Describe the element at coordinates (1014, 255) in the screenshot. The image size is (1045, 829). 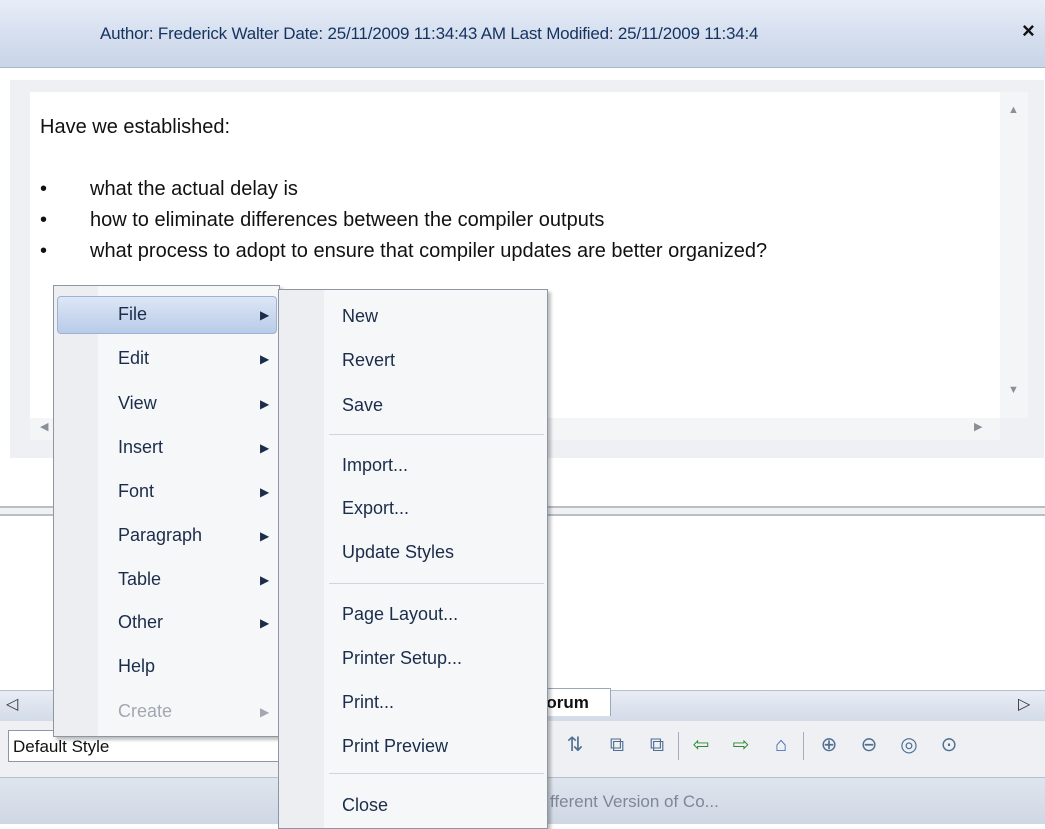
I see `vertical-scrollbar: ▲ ▼` at that location.